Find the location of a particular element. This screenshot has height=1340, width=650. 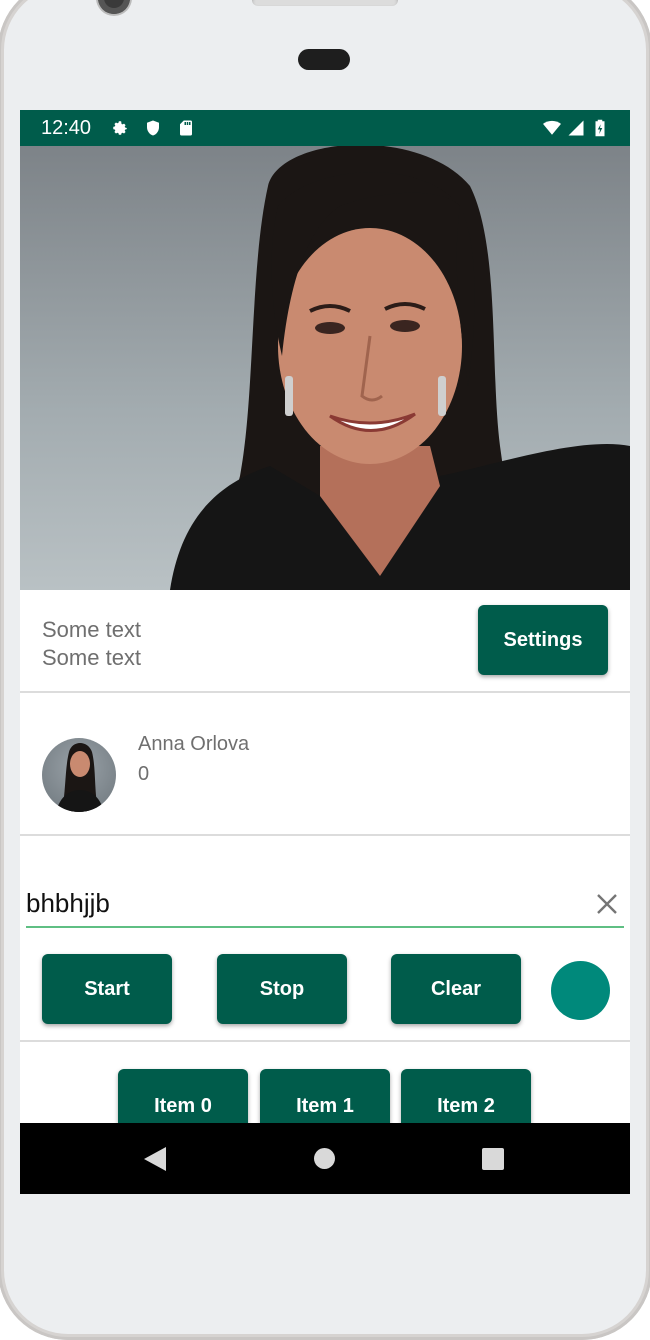

wifi-icon is located at coordinates (552, 127).